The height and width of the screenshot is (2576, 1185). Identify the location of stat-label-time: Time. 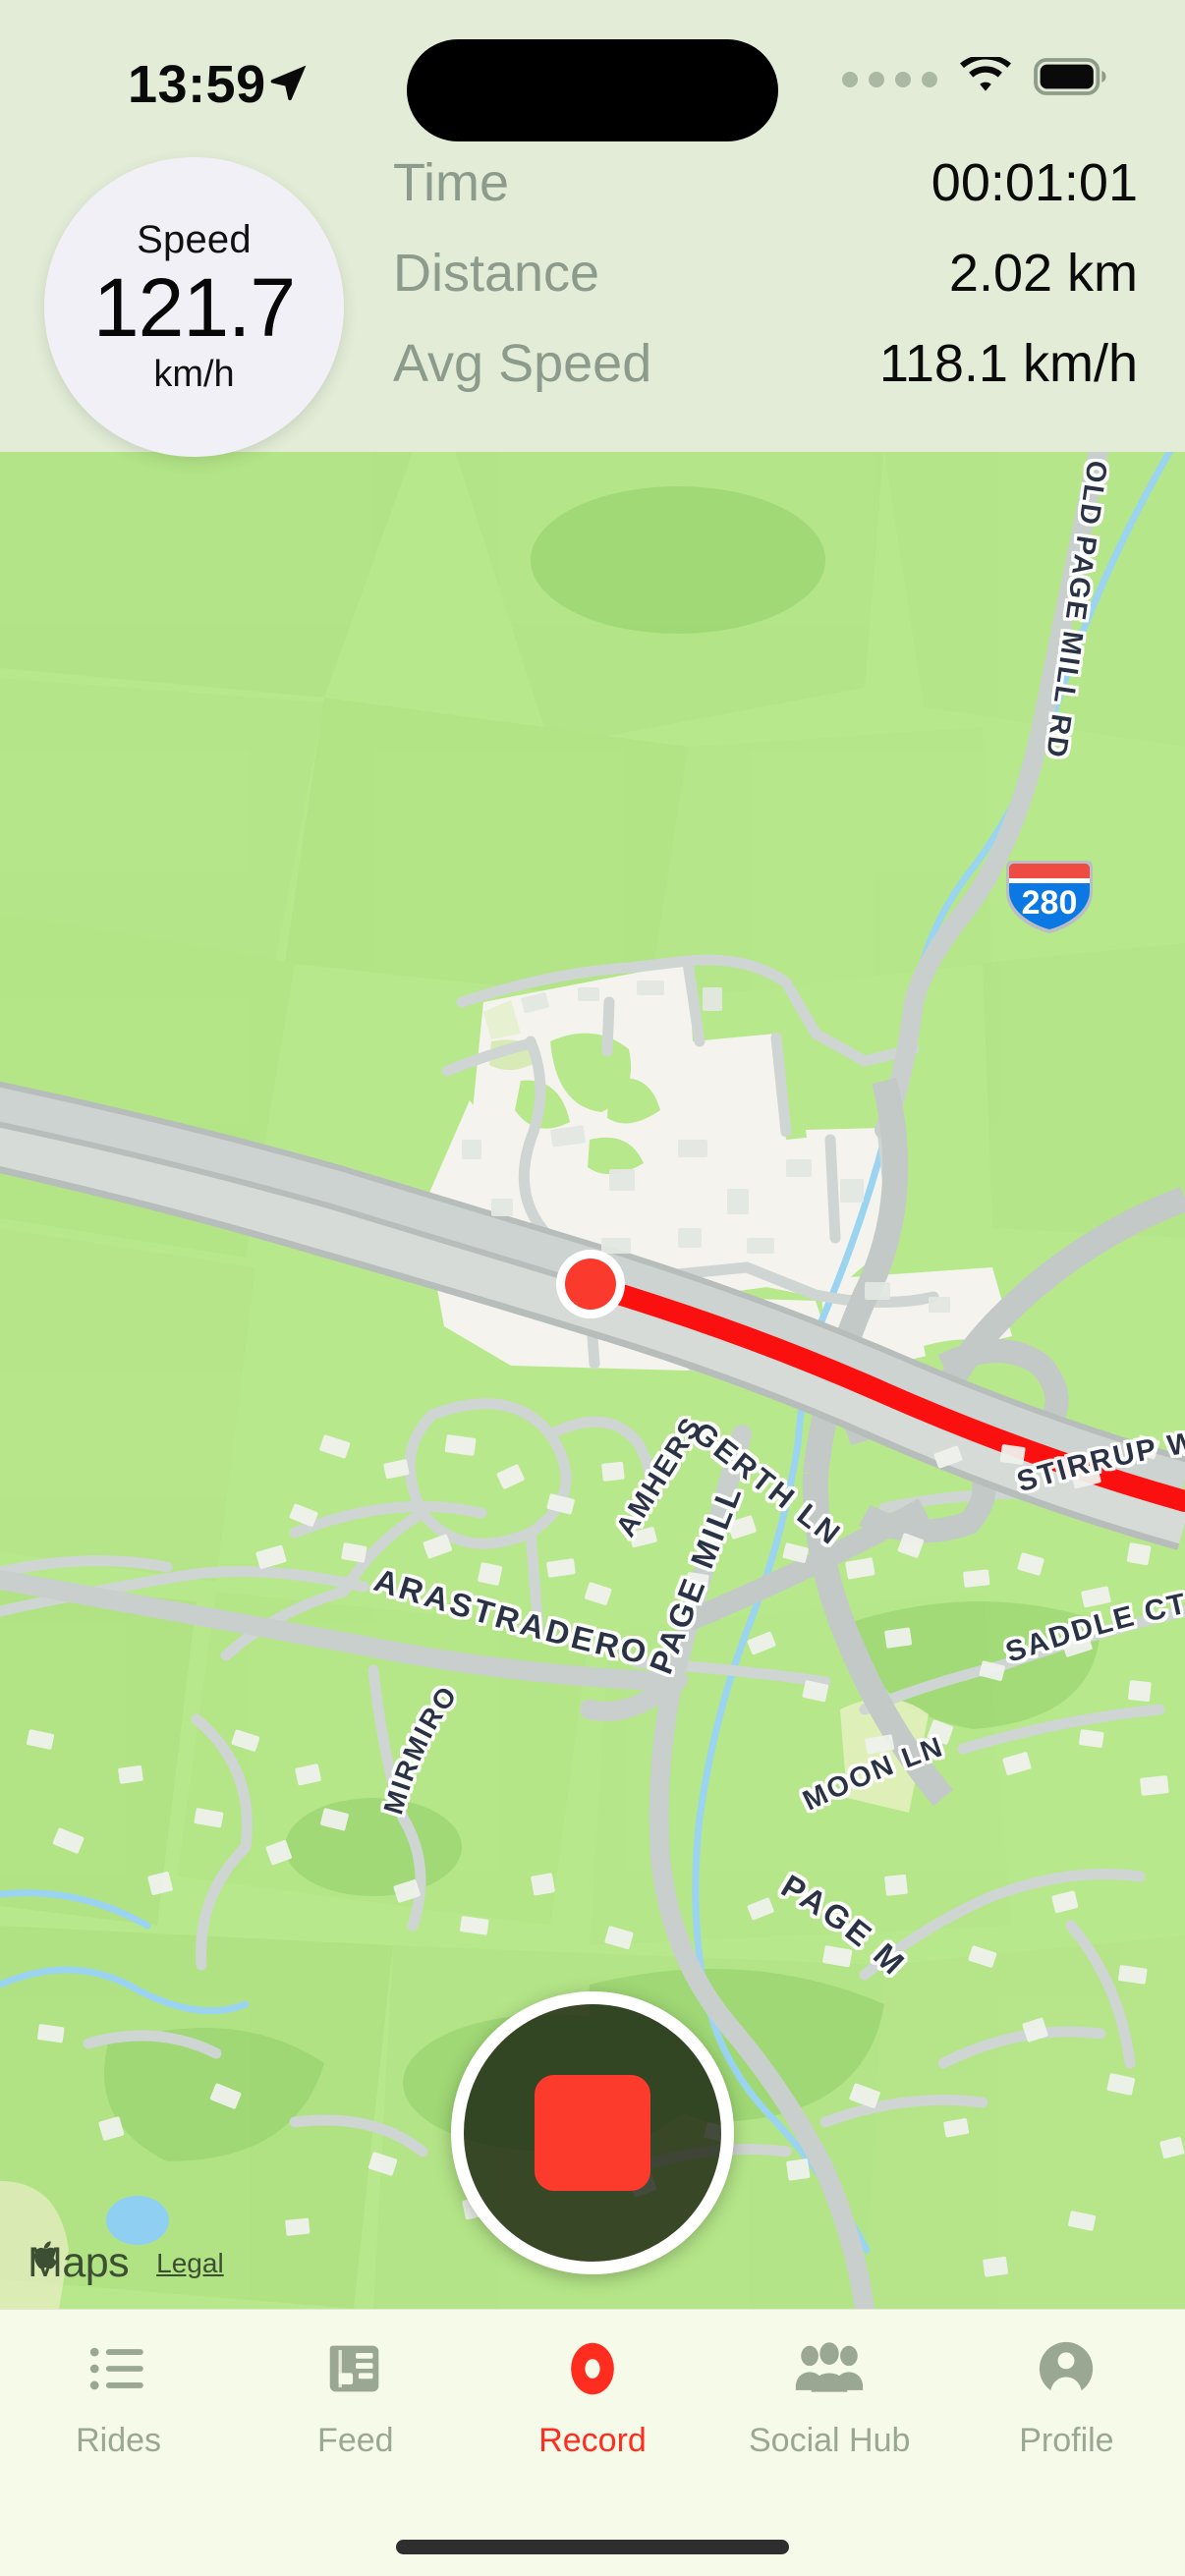
(451, 182).